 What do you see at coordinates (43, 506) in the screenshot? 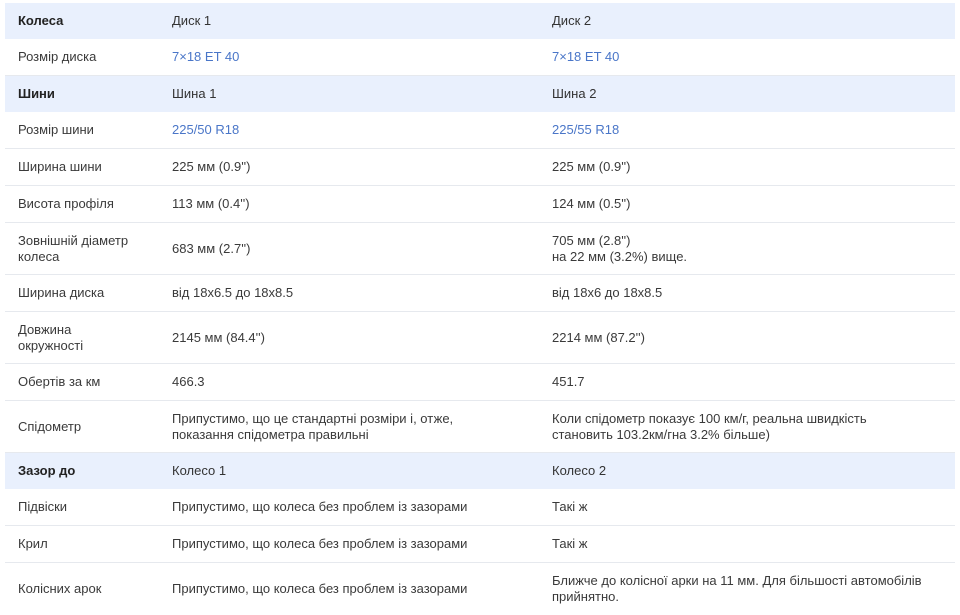
I see `row-label-line: Підвіски` at bounding box center [43, 506].